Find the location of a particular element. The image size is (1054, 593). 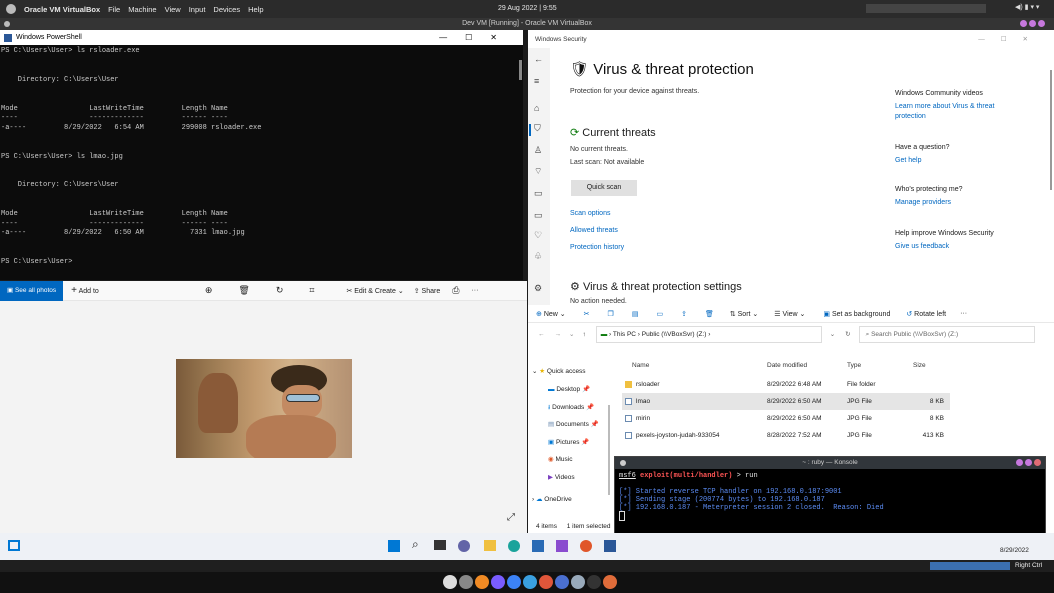

cut-icon: ✂ is located at coordinates (587, 314).